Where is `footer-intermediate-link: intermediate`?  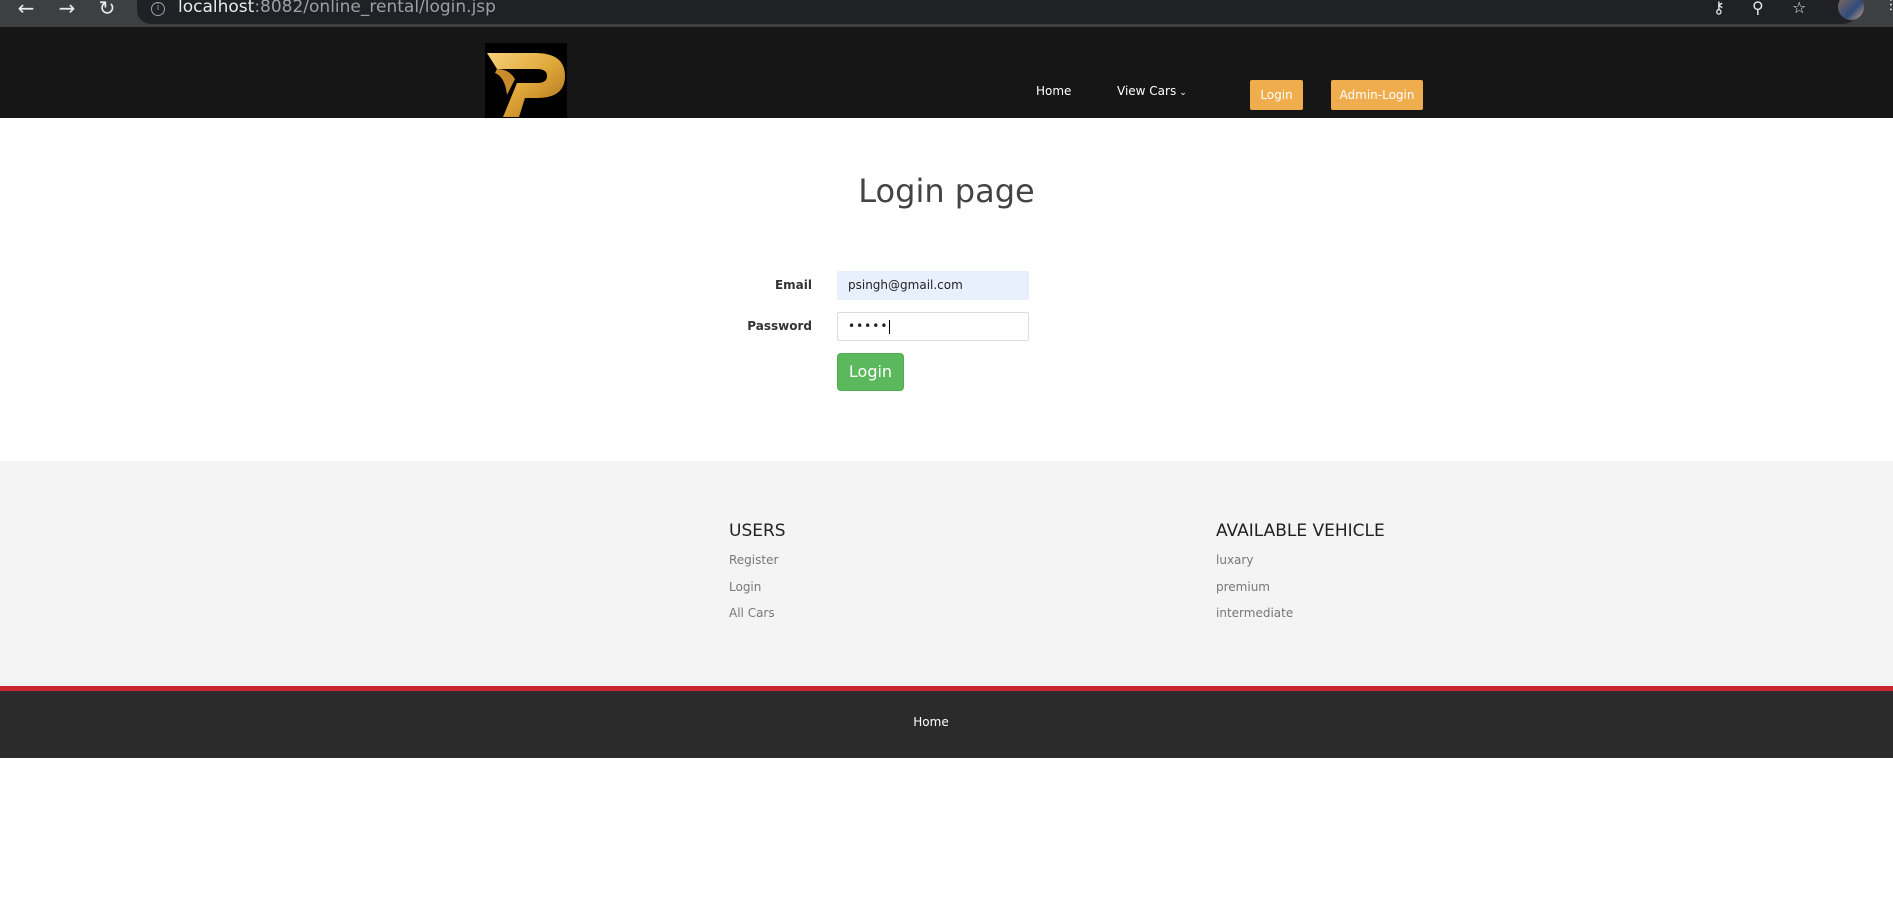
footer-intermediate-link: intermediate is located at coordinates (1254, 613).